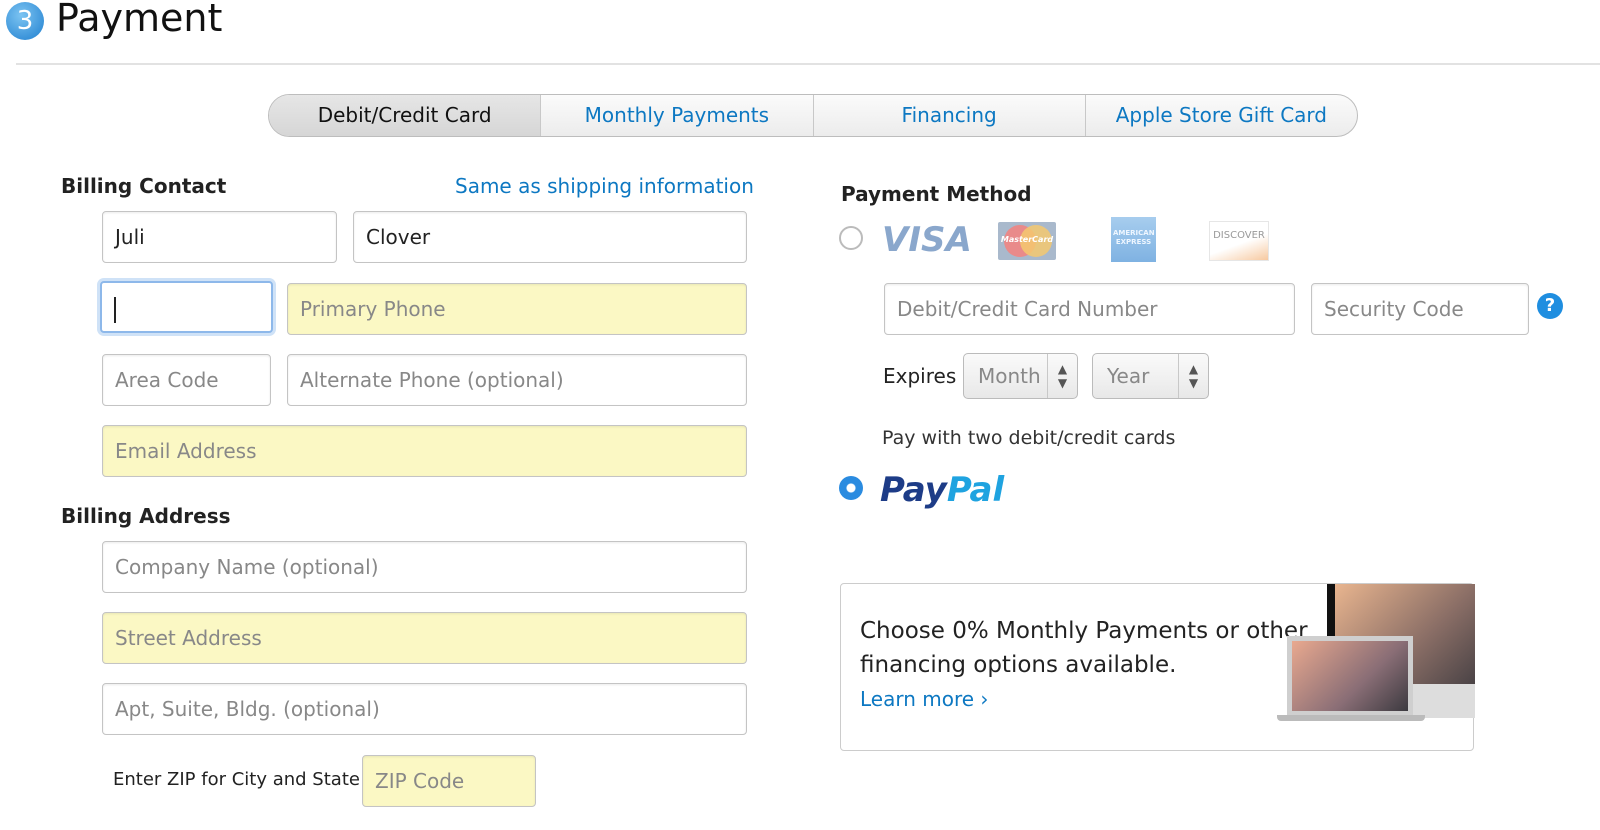 Image resolution: width=1600 pixels, height=830 pixels. I want to click on paypal-radio, so click(851, 488).